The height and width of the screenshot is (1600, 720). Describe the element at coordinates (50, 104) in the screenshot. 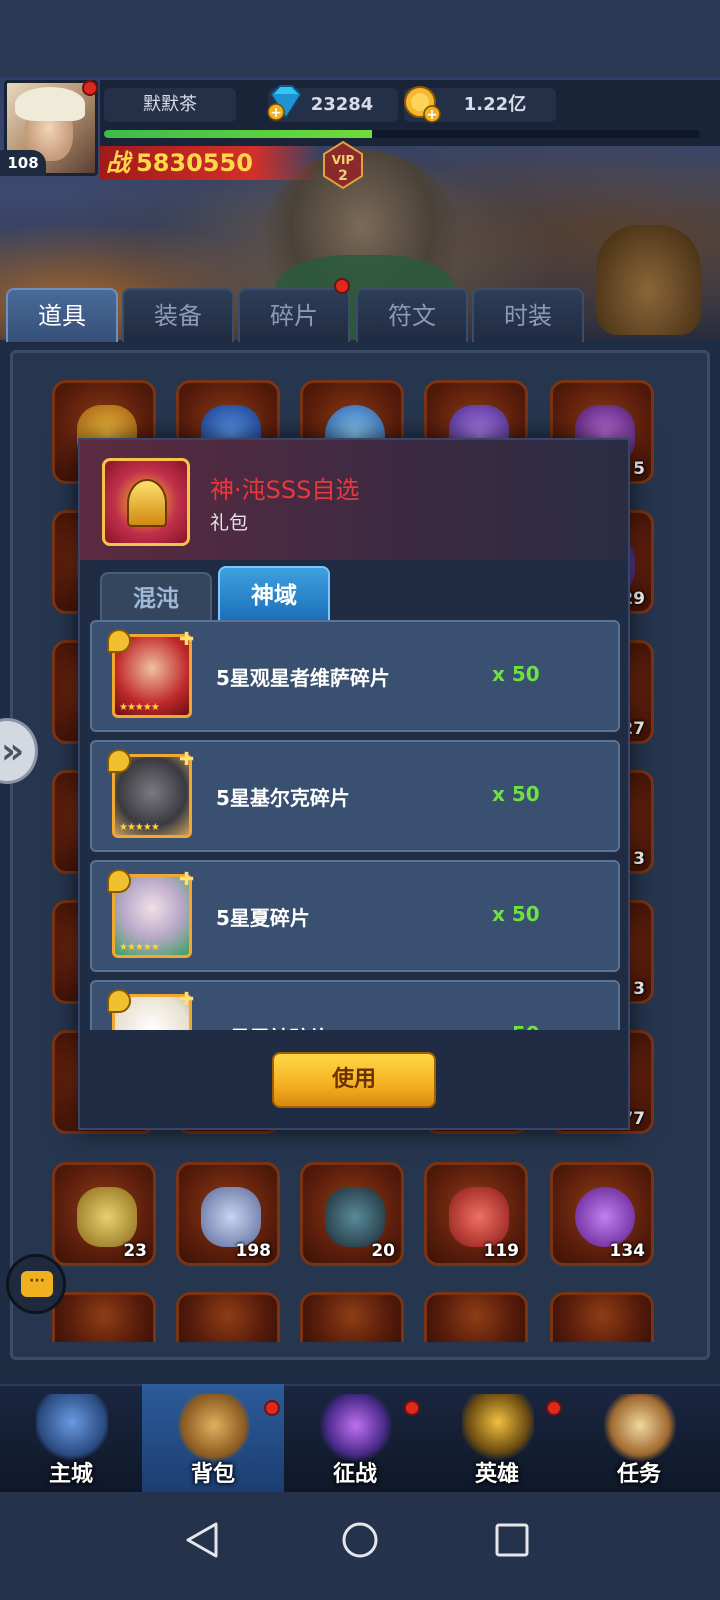

I see `avatar-hair` at that location.